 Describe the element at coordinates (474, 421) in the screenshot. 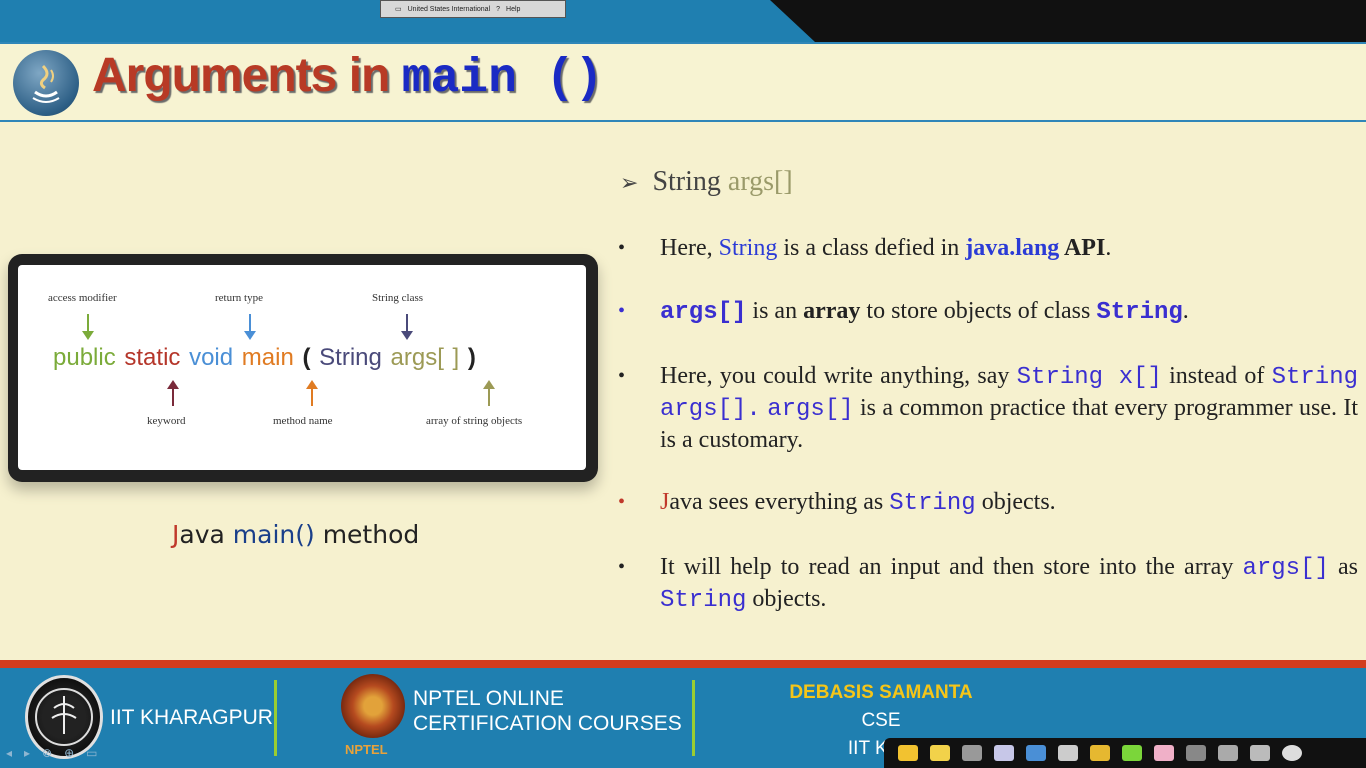

I see `label-array-objects: array of string objects` at that location.